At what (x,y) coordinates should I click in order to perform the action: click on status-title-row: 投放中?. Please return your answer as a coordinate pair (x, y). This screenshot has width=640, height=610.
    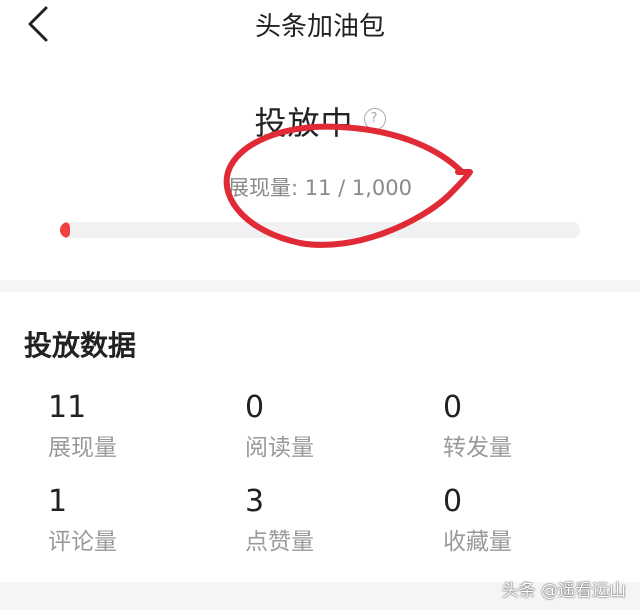
    Looking at the image, I should click on (320, 121).